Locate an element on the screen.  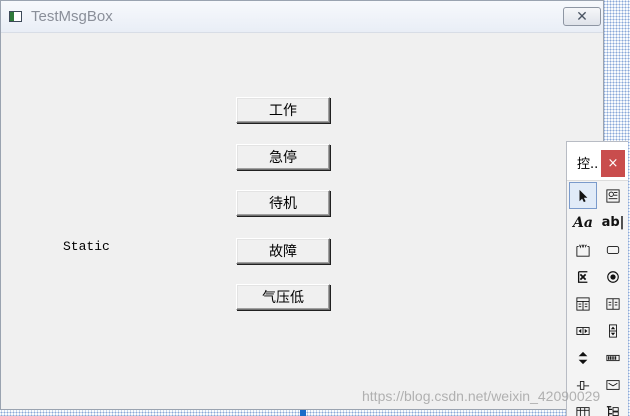
static-text-label: Static is located at coordinates (86, 246).